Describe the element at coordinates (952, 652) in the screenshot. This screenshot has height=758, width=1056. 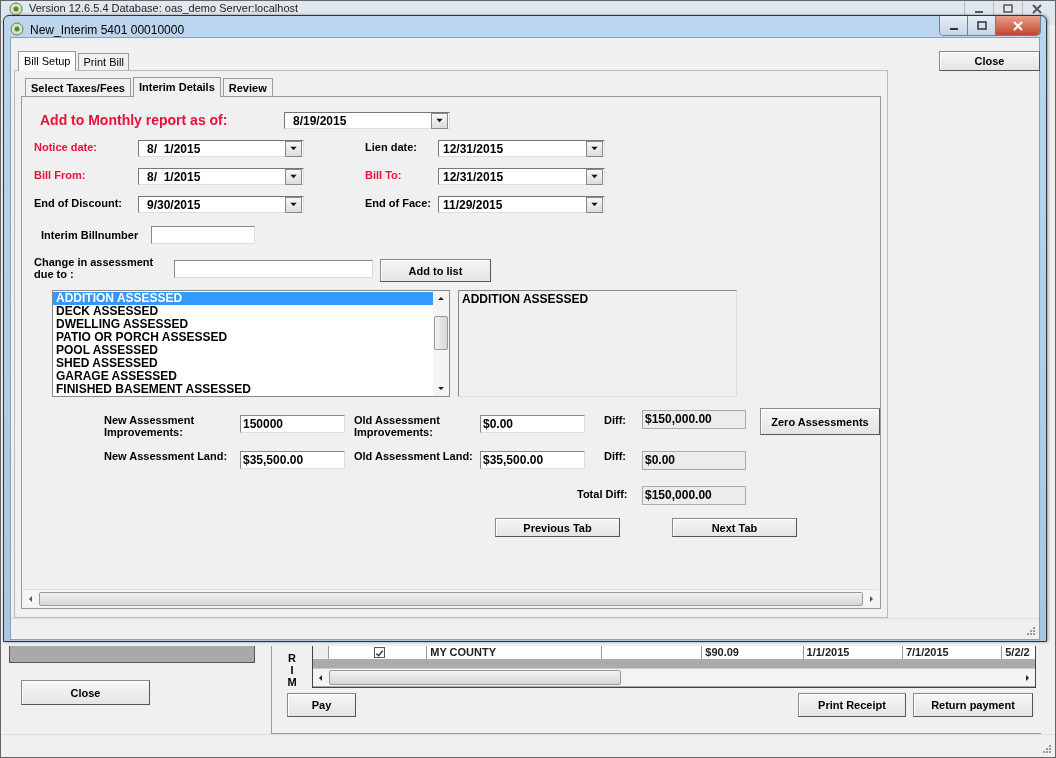
I see `table-cell: 7/1/2015` at that location.